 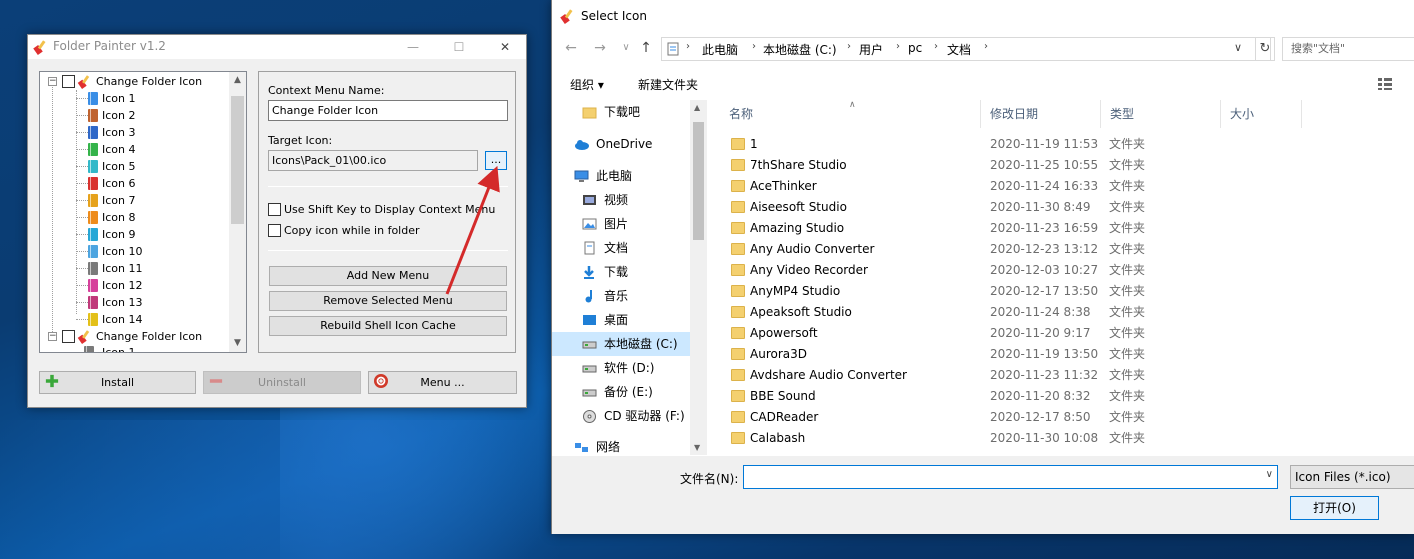 What do you see at coordinates (621, 344) in the screenshot?
I see `nav-item: 本地磁盘 (C:)` at bounding box center [621, 344].